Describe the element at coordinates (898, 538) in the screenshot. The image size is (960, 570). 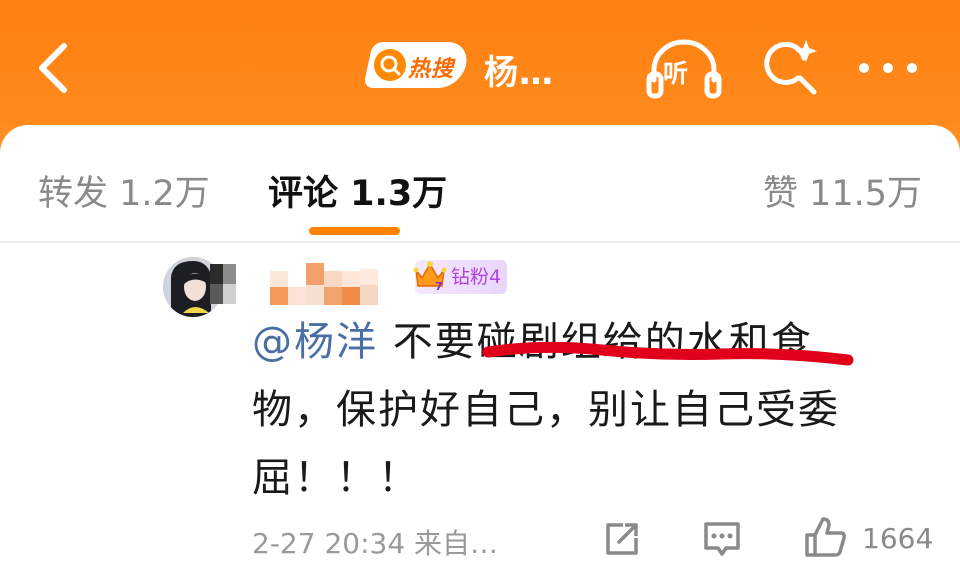
I see `like-count: 1664` at that location.